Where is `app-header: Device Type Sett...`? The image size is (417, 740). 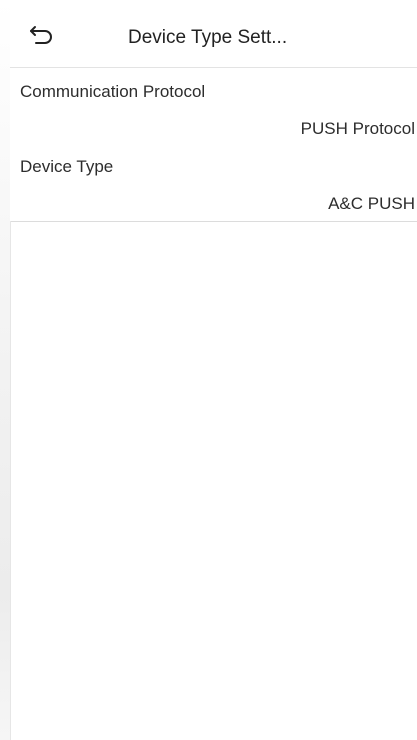
app-header: Device Type Sett... is located at coordinates (213, 34).